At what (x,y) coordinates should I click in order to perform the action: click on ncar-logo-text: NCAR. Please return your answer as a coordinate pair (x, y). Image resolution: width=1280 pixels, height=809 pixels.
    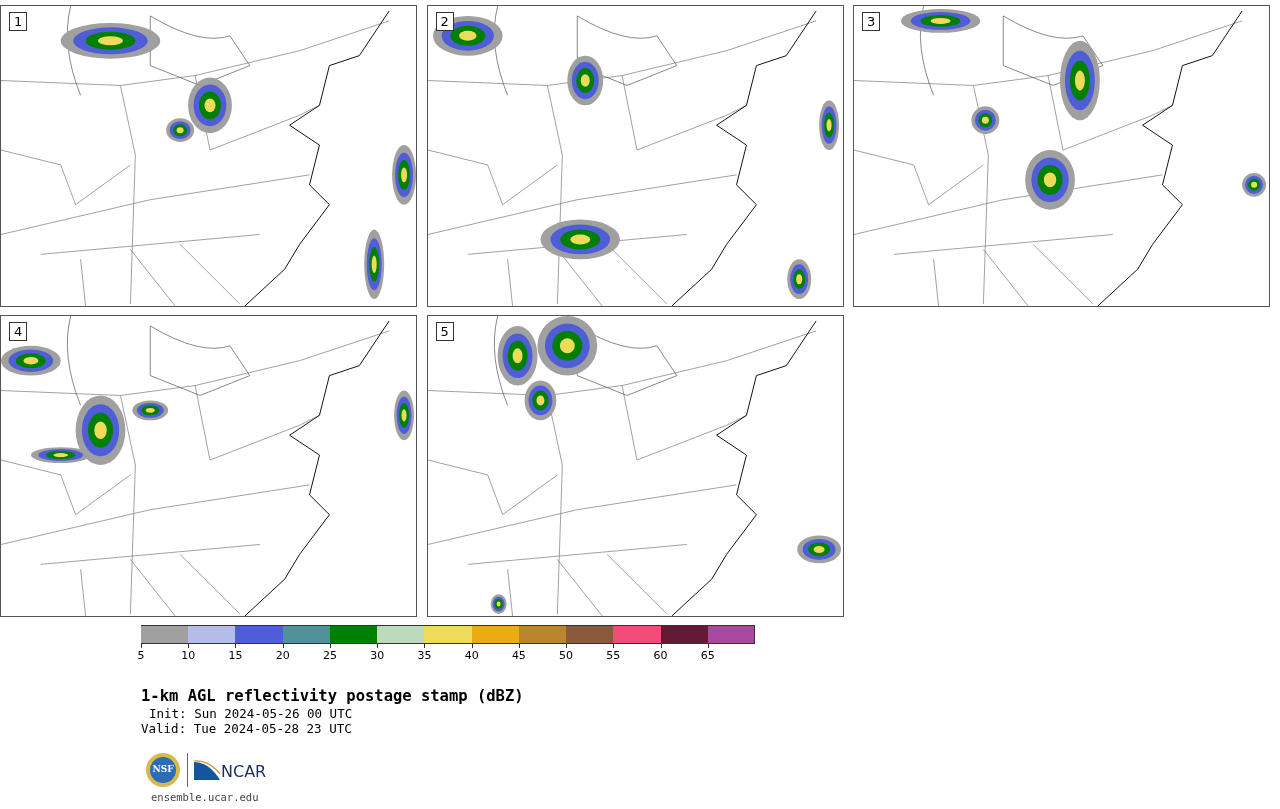
    Looking at the image, I should click on (244, 772).